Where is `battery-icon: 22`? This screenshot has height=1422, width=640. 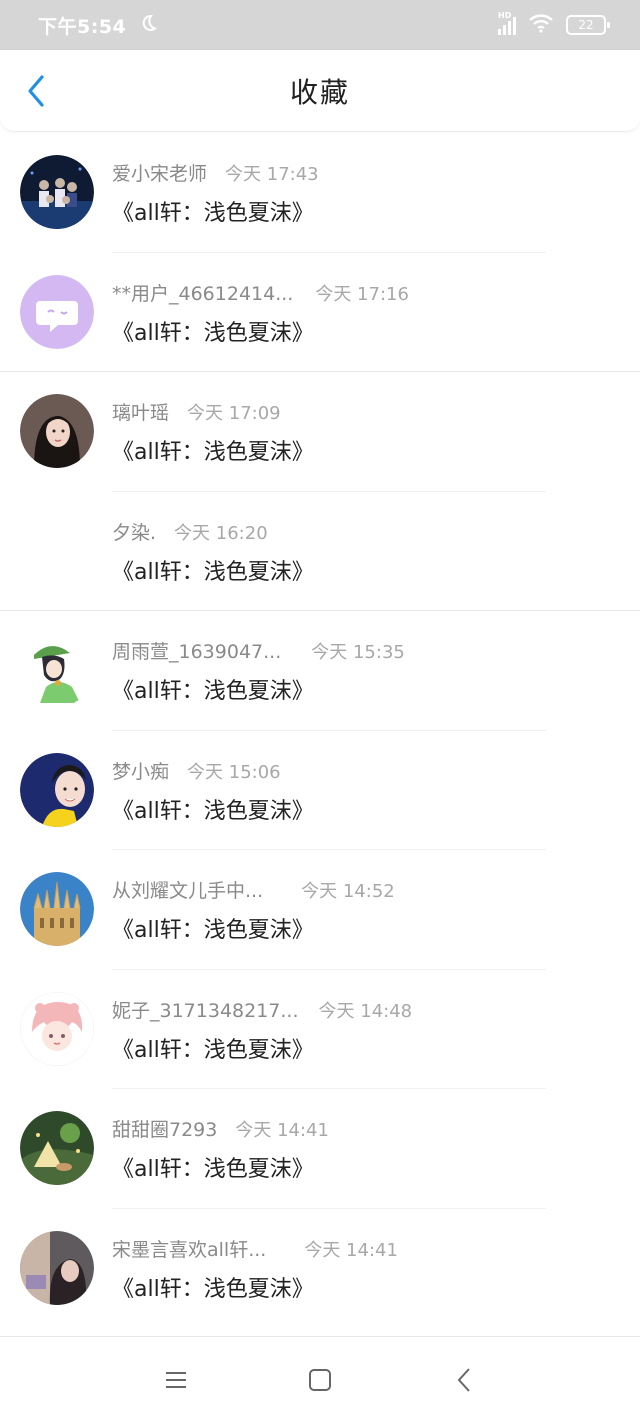 battery-icon: 22 is located at coordinates (588, 25).